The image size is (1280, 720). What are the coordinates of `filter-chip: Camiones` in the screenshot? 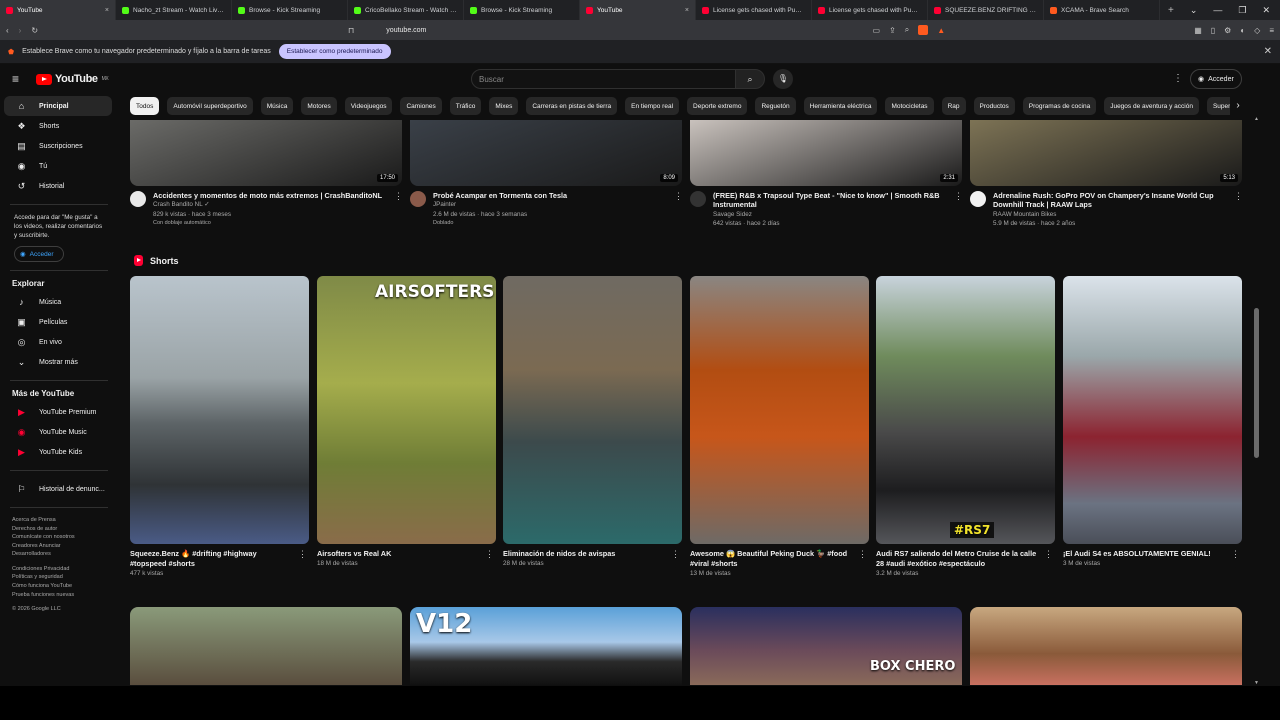 It's located at (421, 106).